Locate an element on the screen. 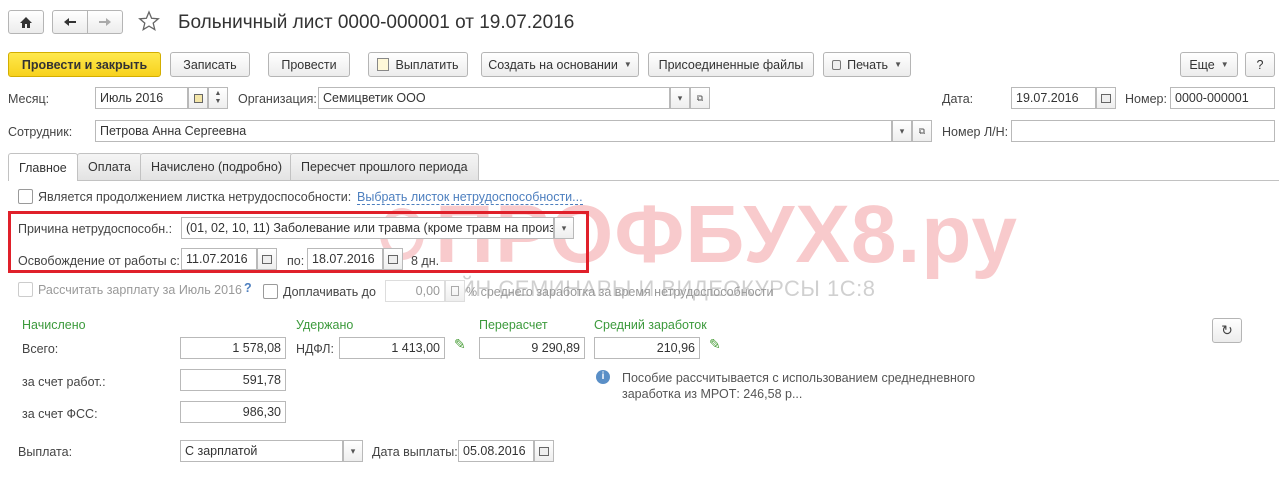 The image size is (1287, 491). ndfl-field: 1 413,00 is located at coordinates (392, 348).